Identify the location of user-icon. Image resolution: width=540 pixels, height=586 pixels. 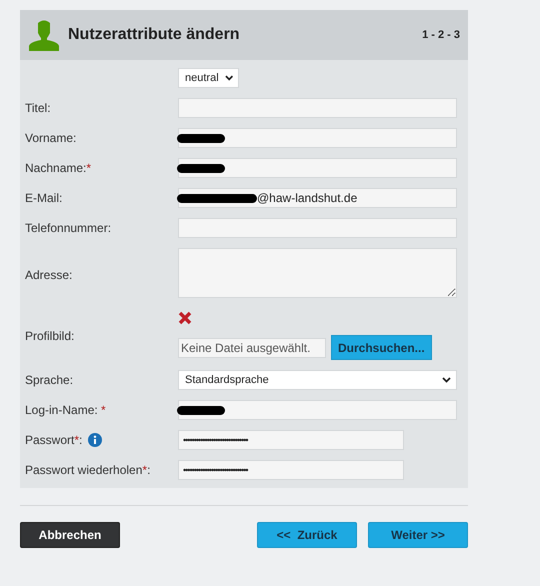
(44, 35).